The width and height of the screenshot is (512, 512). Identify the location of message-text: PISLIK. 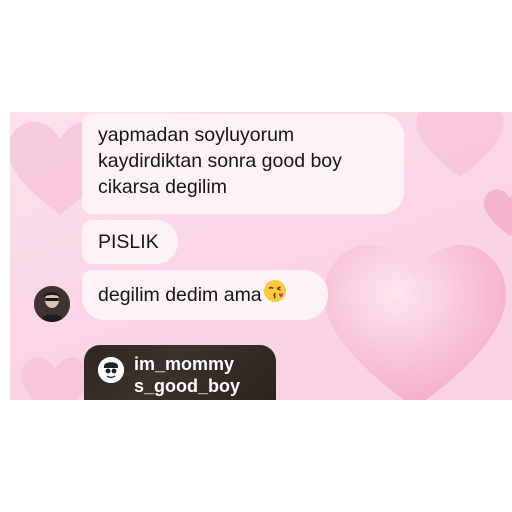
(128, 242).